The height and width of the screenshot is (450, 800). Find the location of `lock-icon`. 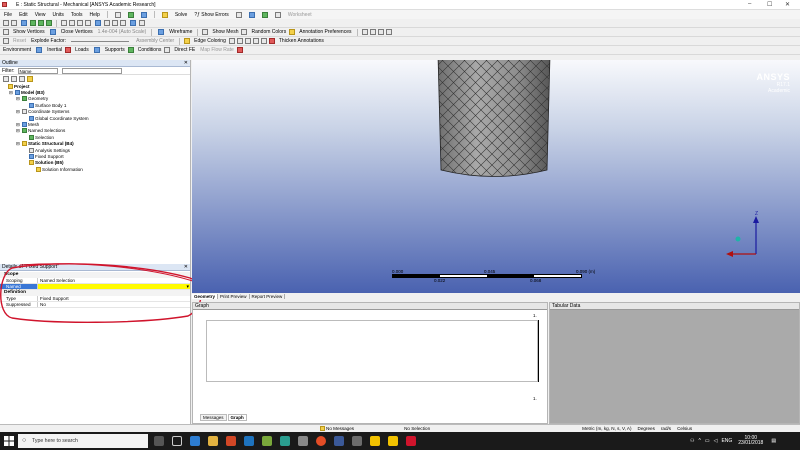

lock-icon is located at coordinates (251, 14).